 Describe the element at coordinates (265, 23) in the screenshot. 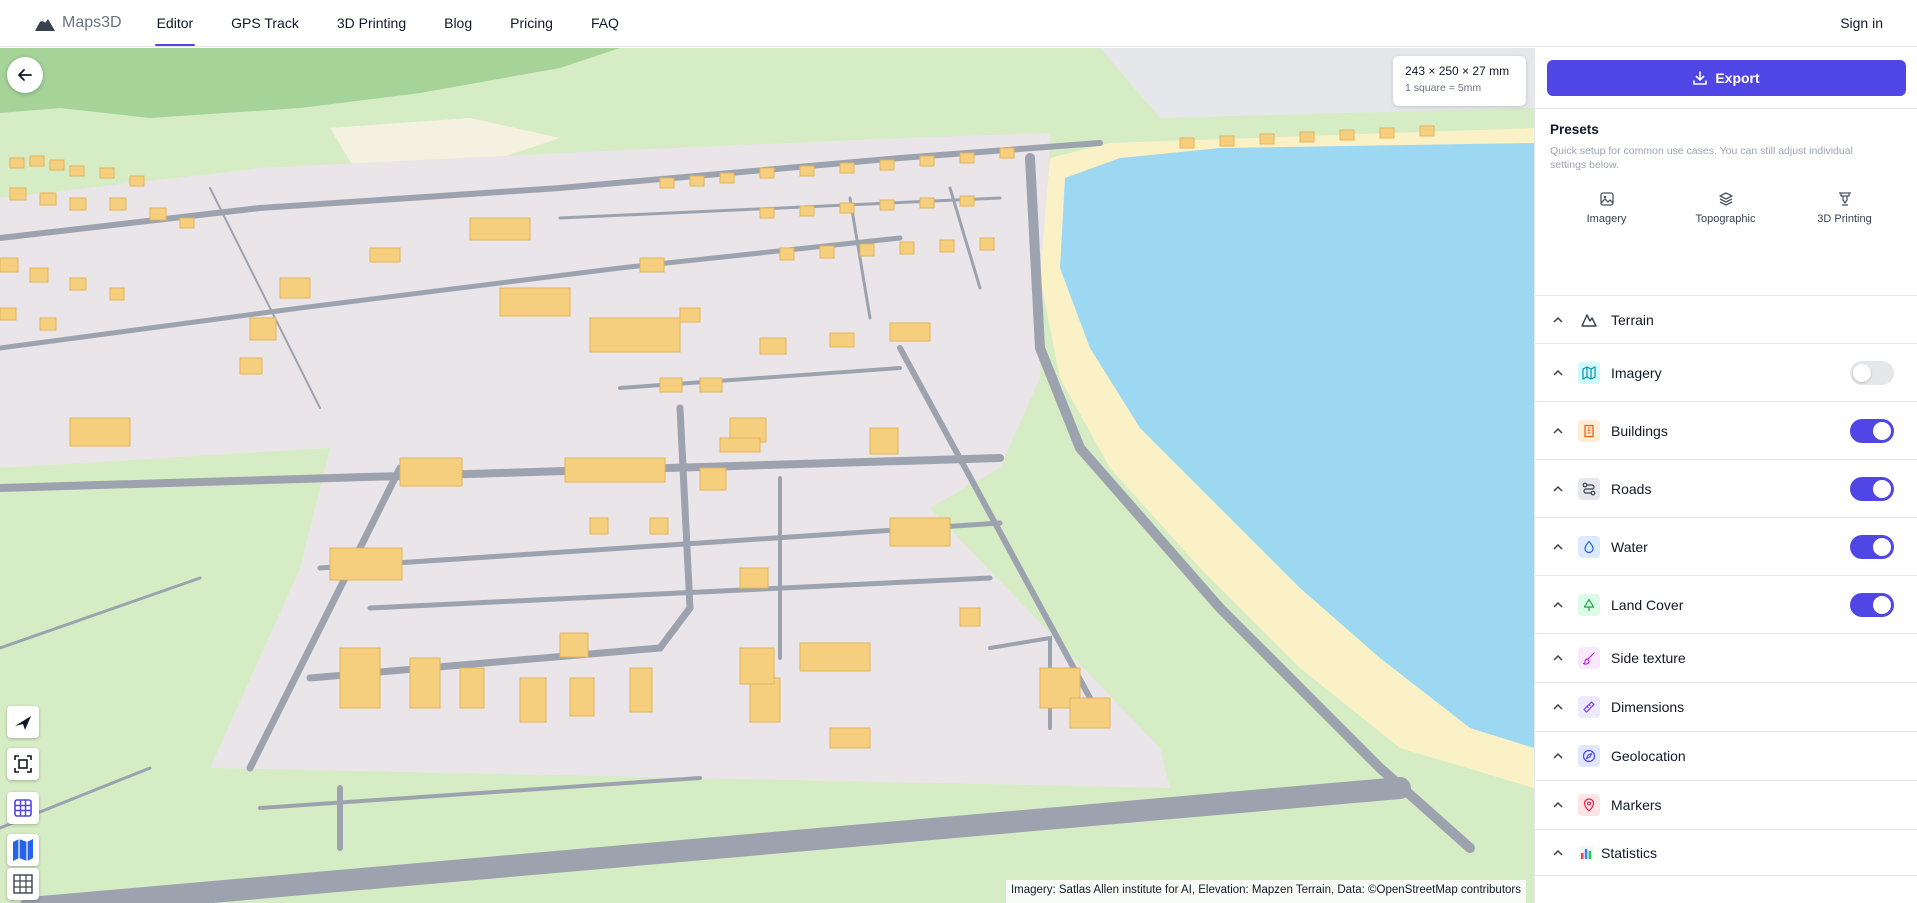

I see `nav-link-gps-track: GPS Track` at that location.